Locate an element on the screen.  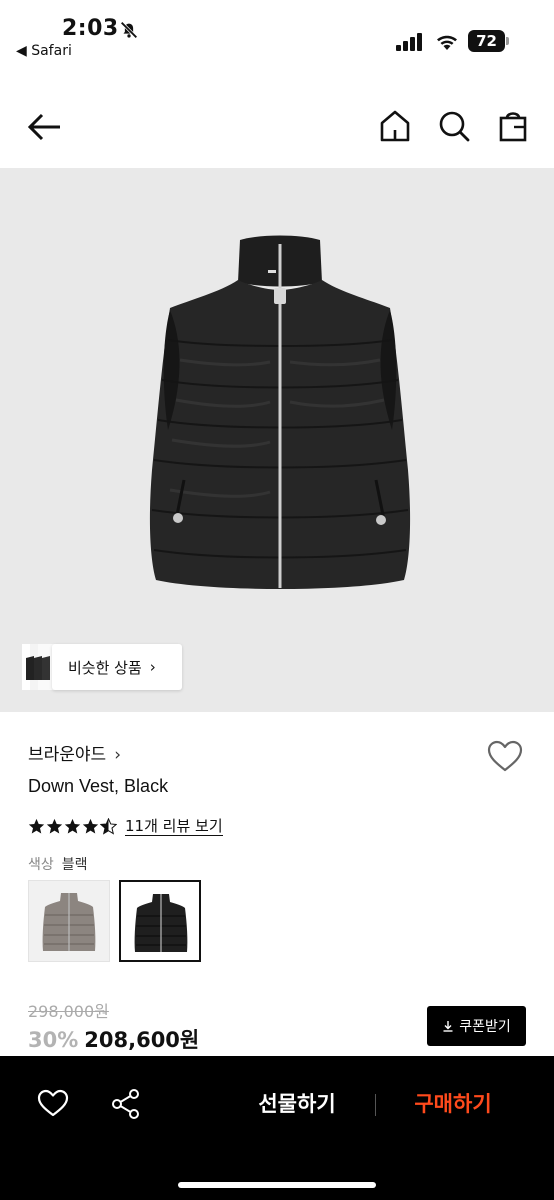
share-icon is located at coordinates (126, 1104).